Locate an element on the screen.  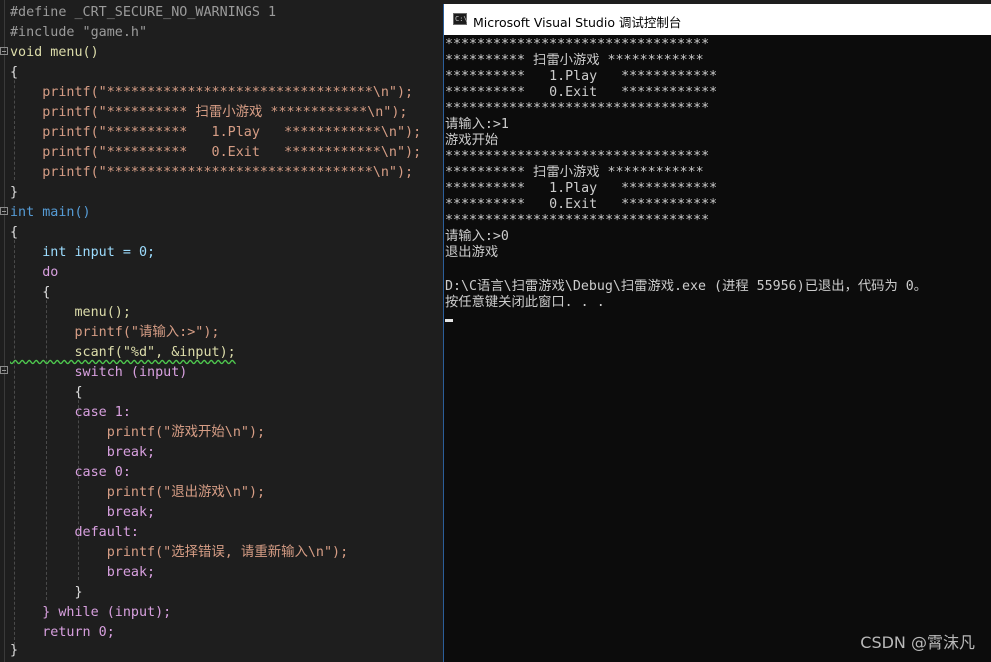
code-text: default: is located at coordinates (74, 532).